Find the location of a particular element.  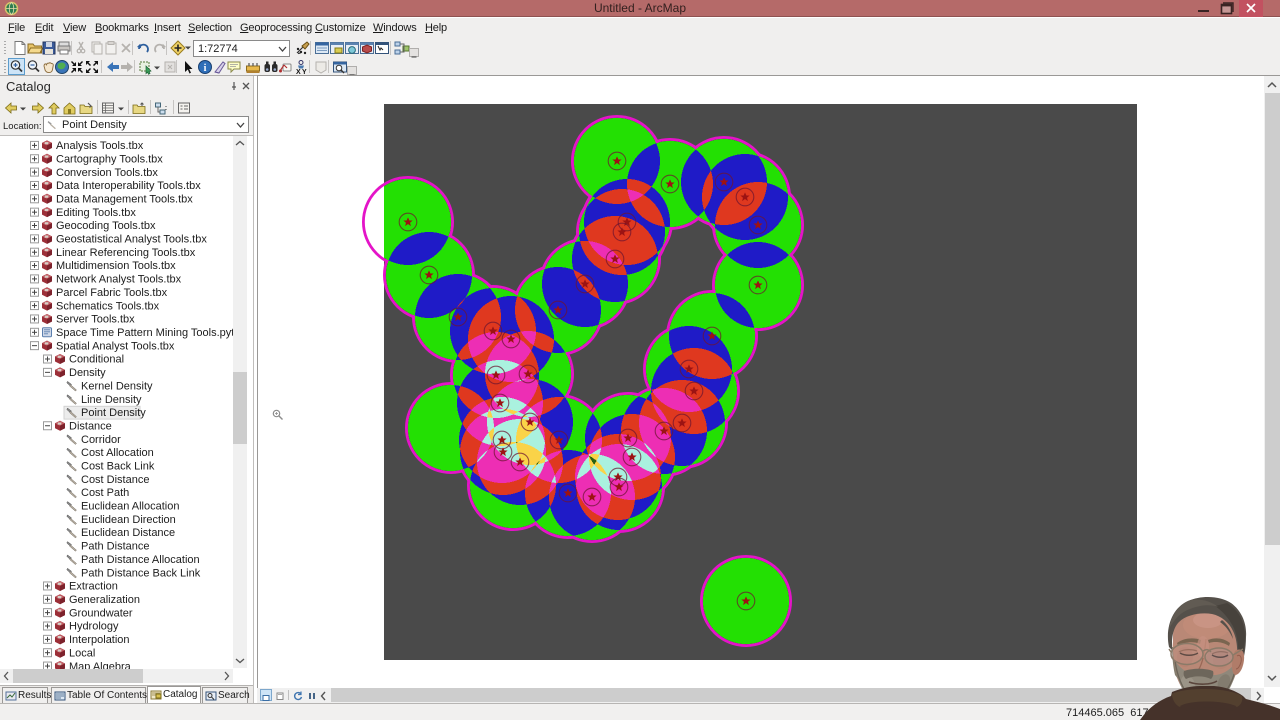

svg-text: Editing Tools.tbx is located at coordinates (96, 213).